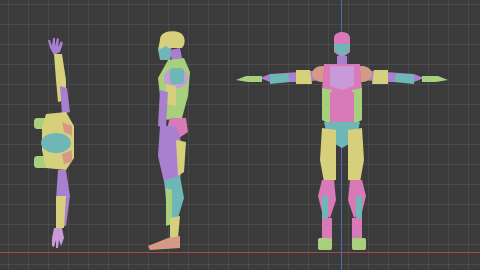  Describe the element at coordinates (435, 79) in the screenshot. I see `front-view-right-hand` at that location.